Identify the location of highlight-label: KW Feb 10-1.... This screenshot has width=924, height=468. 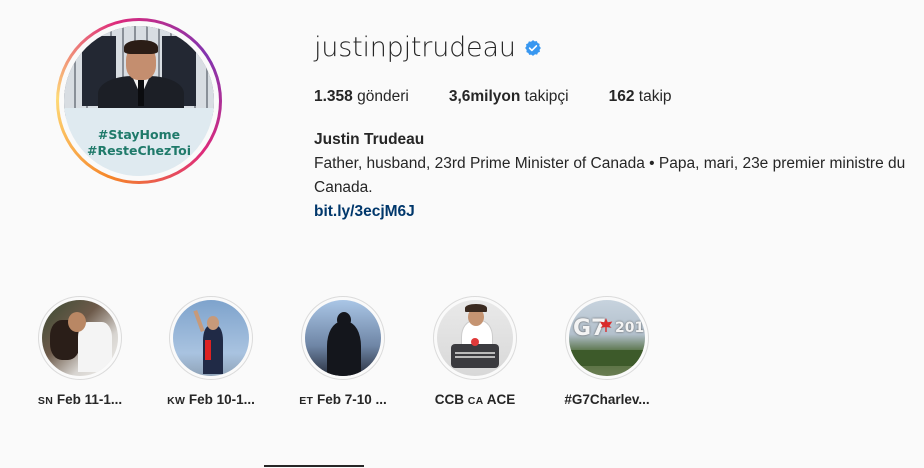
(211, 399).